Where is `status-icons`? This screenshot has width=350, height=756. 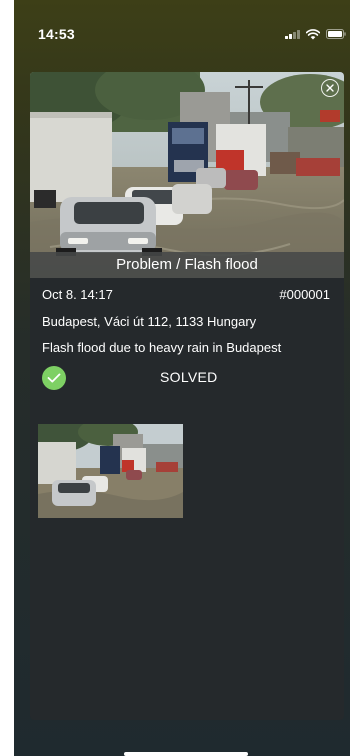 status-icons is located at coordinates (315, 34).